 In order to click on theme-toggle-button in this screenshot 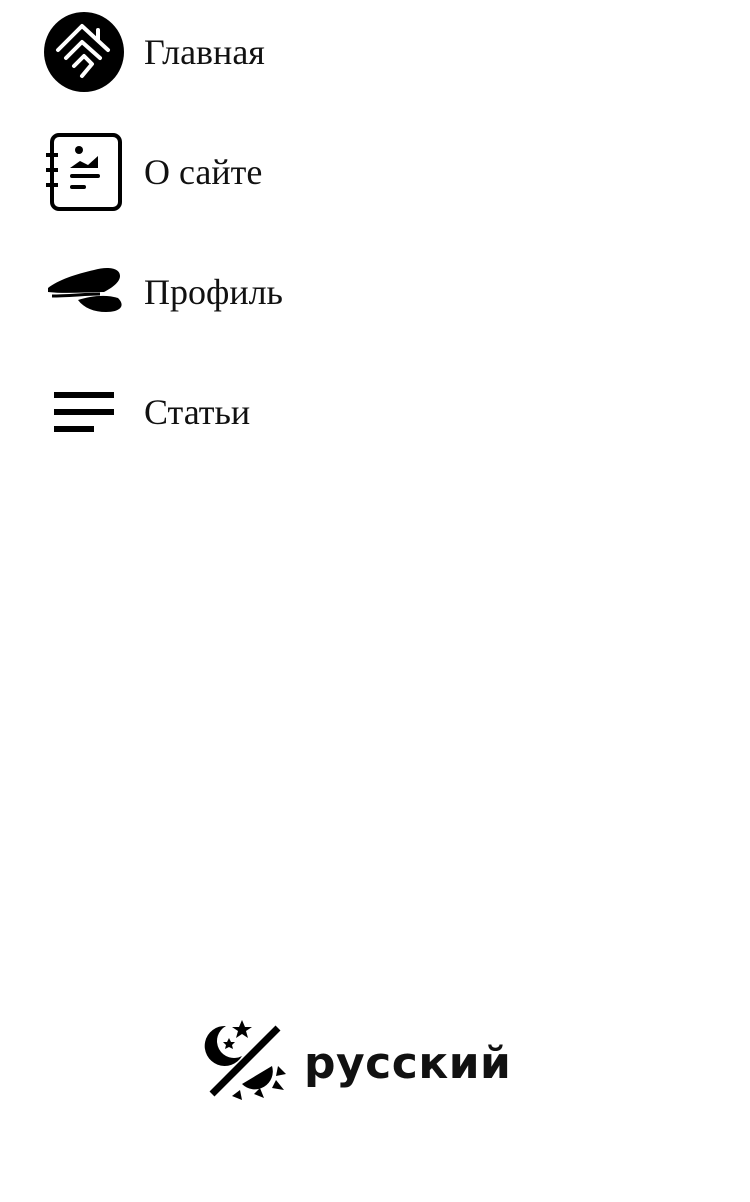, I will do `click(245, 1063)`.